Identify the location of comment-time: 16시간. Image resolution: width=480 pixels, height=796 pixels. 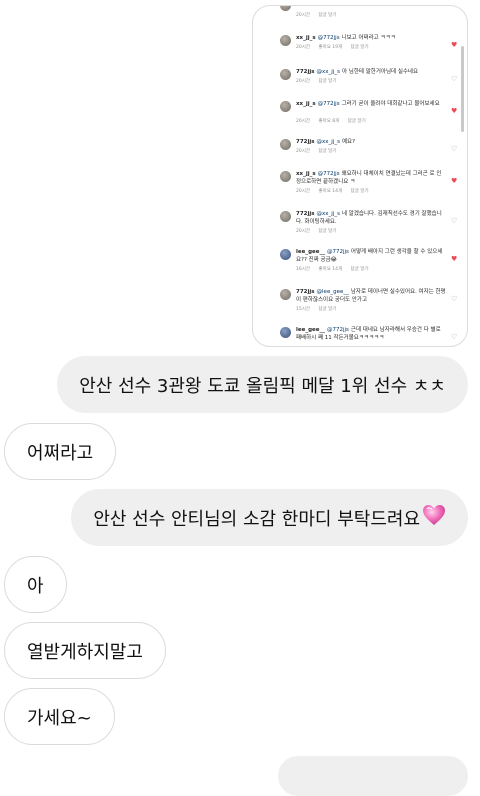
(303, 269).